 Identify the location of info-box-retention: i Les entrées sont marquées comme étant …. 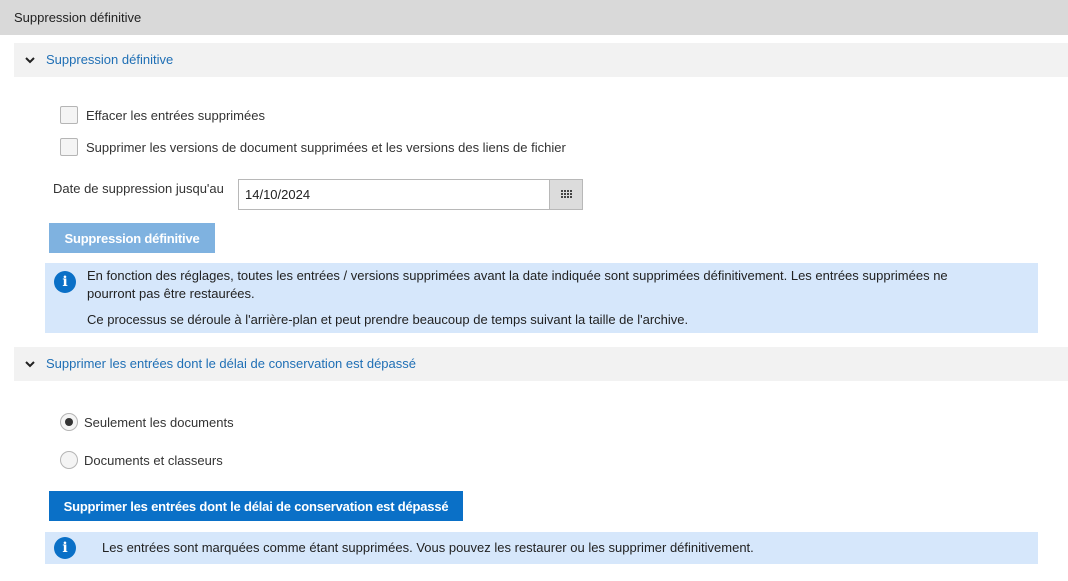
(541, 548).